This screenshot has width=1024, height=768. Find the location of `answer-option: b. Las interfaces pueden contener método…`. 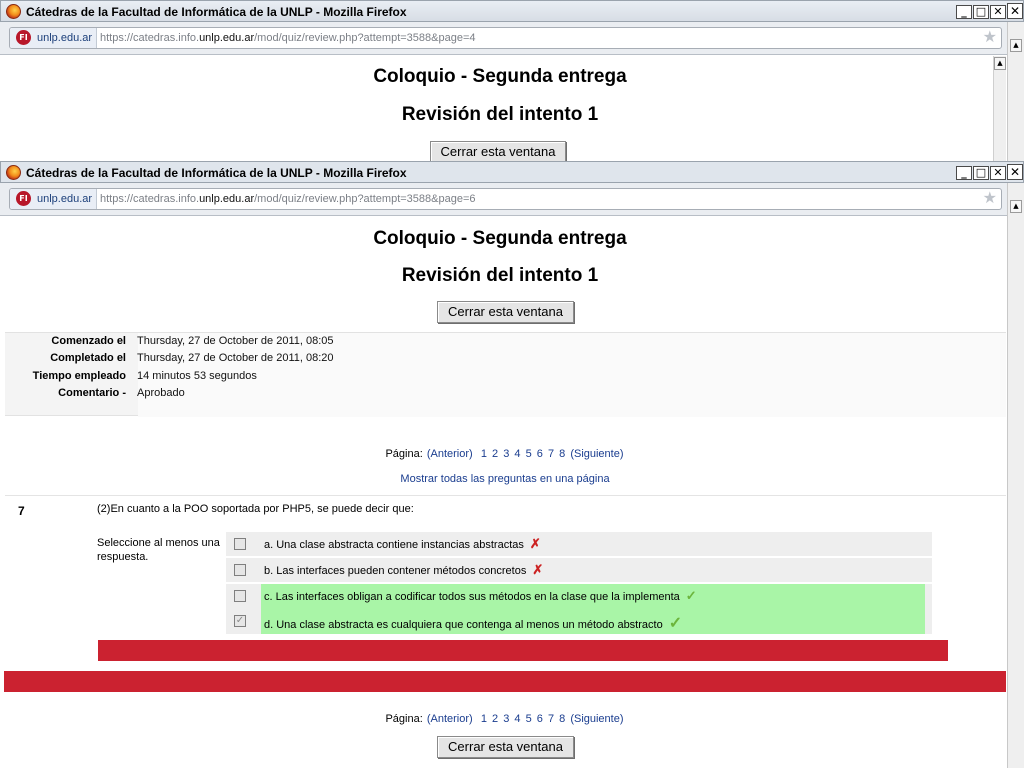

answer-option: b. Las interfaces pueden contener método… is located at coordinates (579, 570).